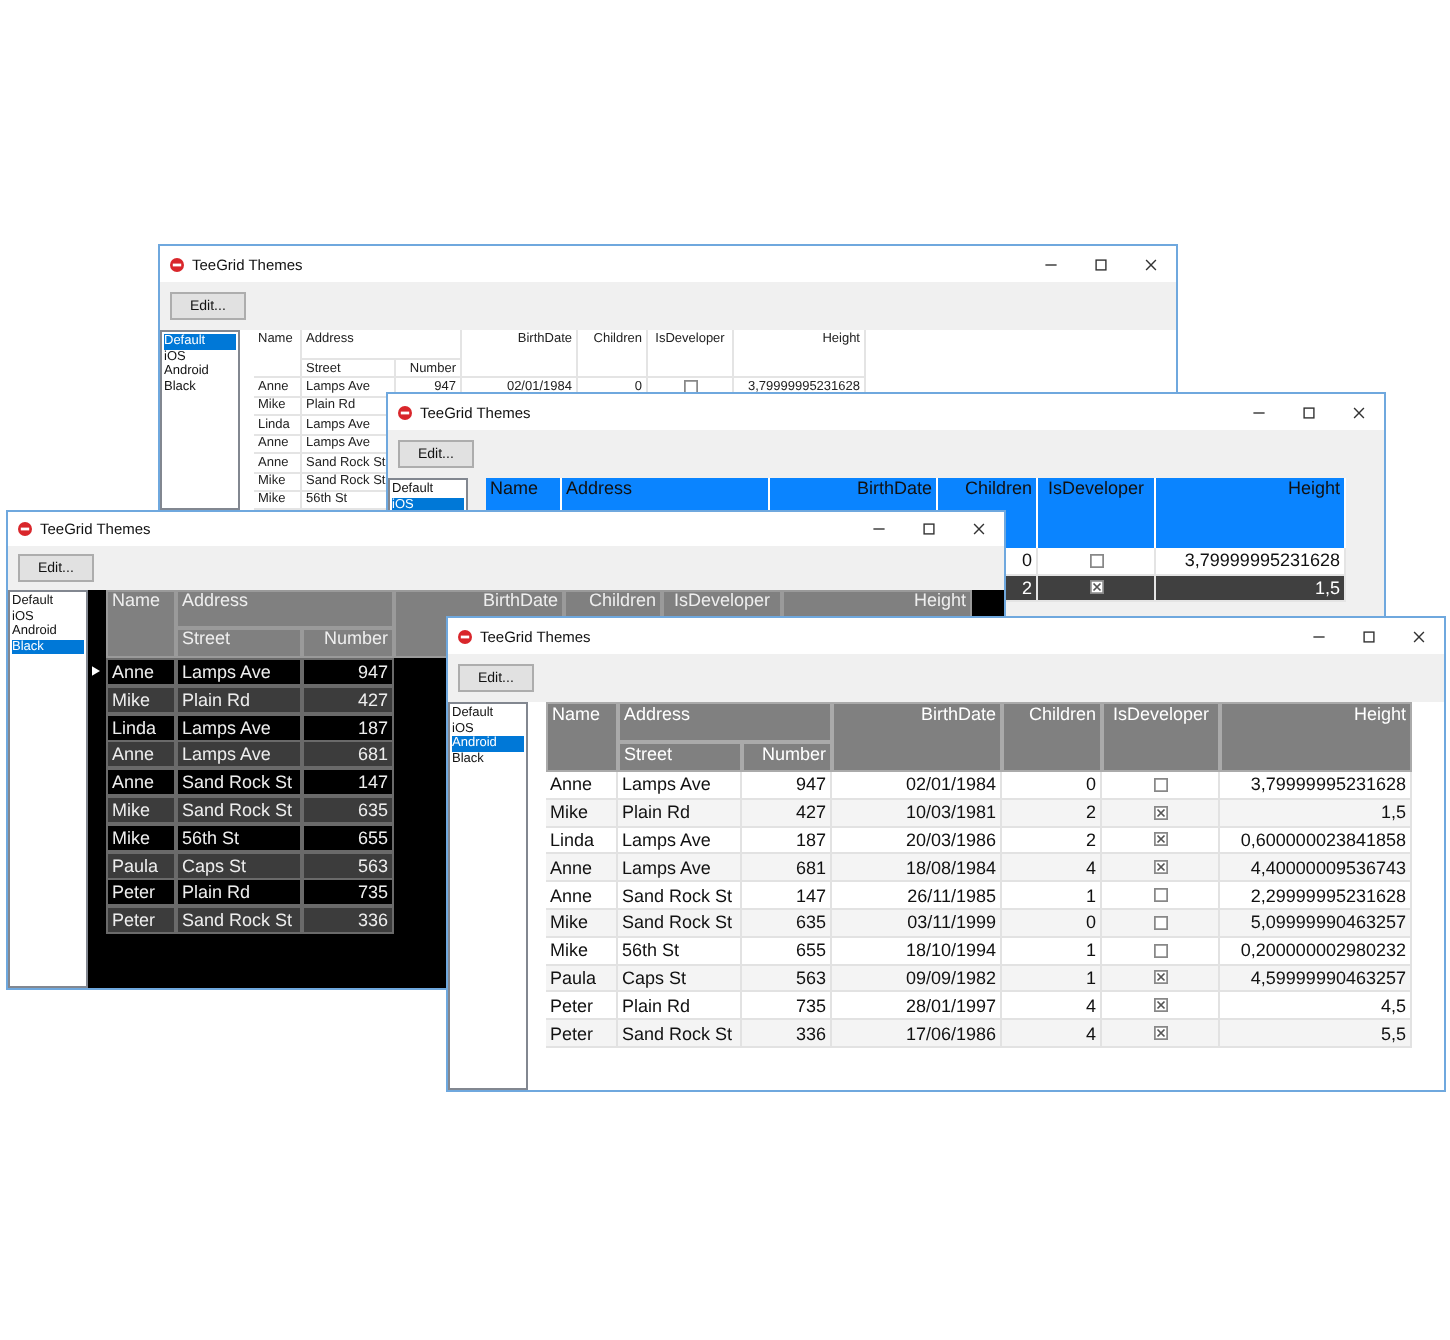 This screenshot has width=1450, height=1340. I want to click on table-cell: 563, so click(348, 865).